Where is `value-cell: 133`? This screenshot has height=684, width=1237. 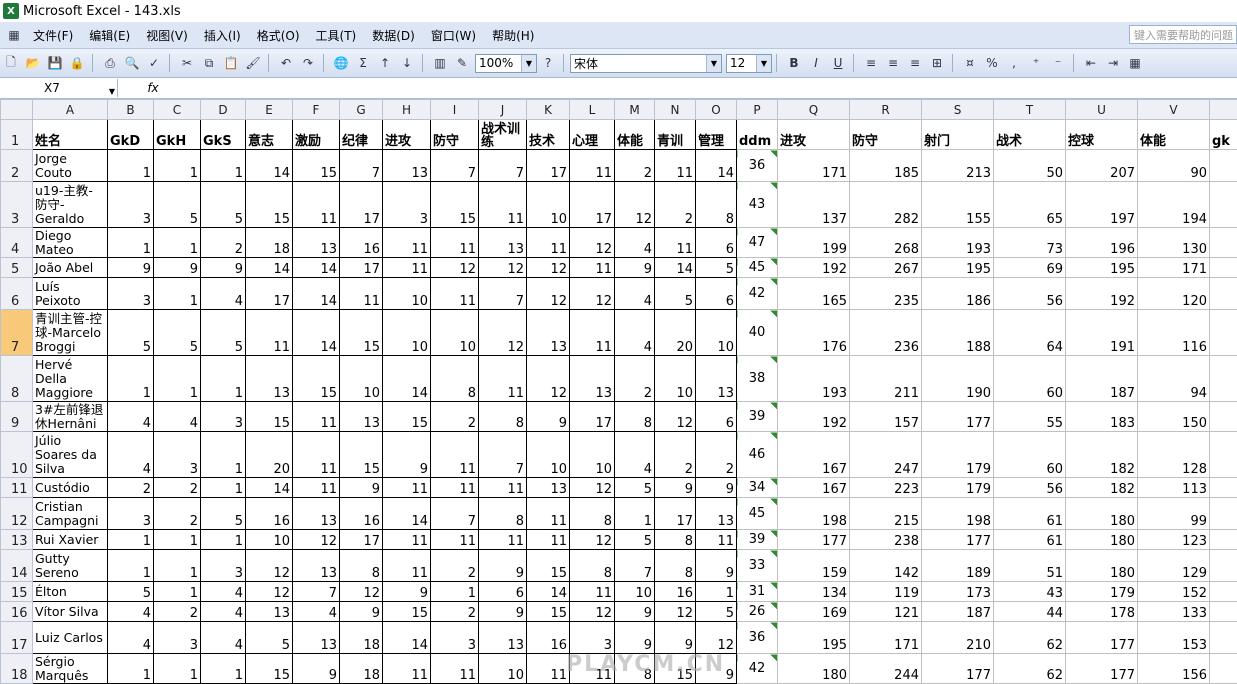 value-cell: 133 is located at coordinates (1174, 612).